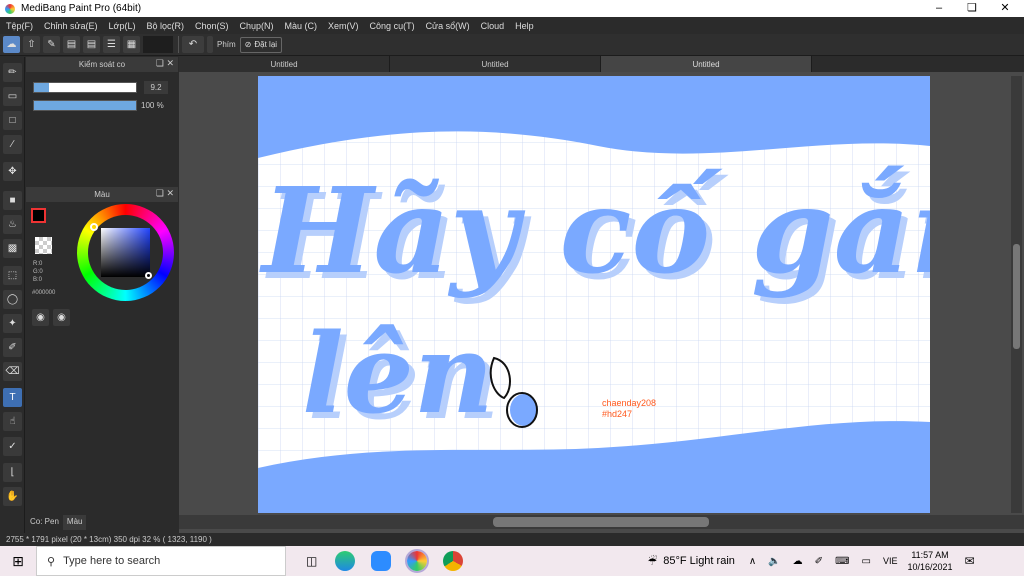 The width and height of the screenshot is (1024, 576). Describe the element at coordinates (12, 120) in the screenshot. I see `rectangle-tool-icon: □` at that location.